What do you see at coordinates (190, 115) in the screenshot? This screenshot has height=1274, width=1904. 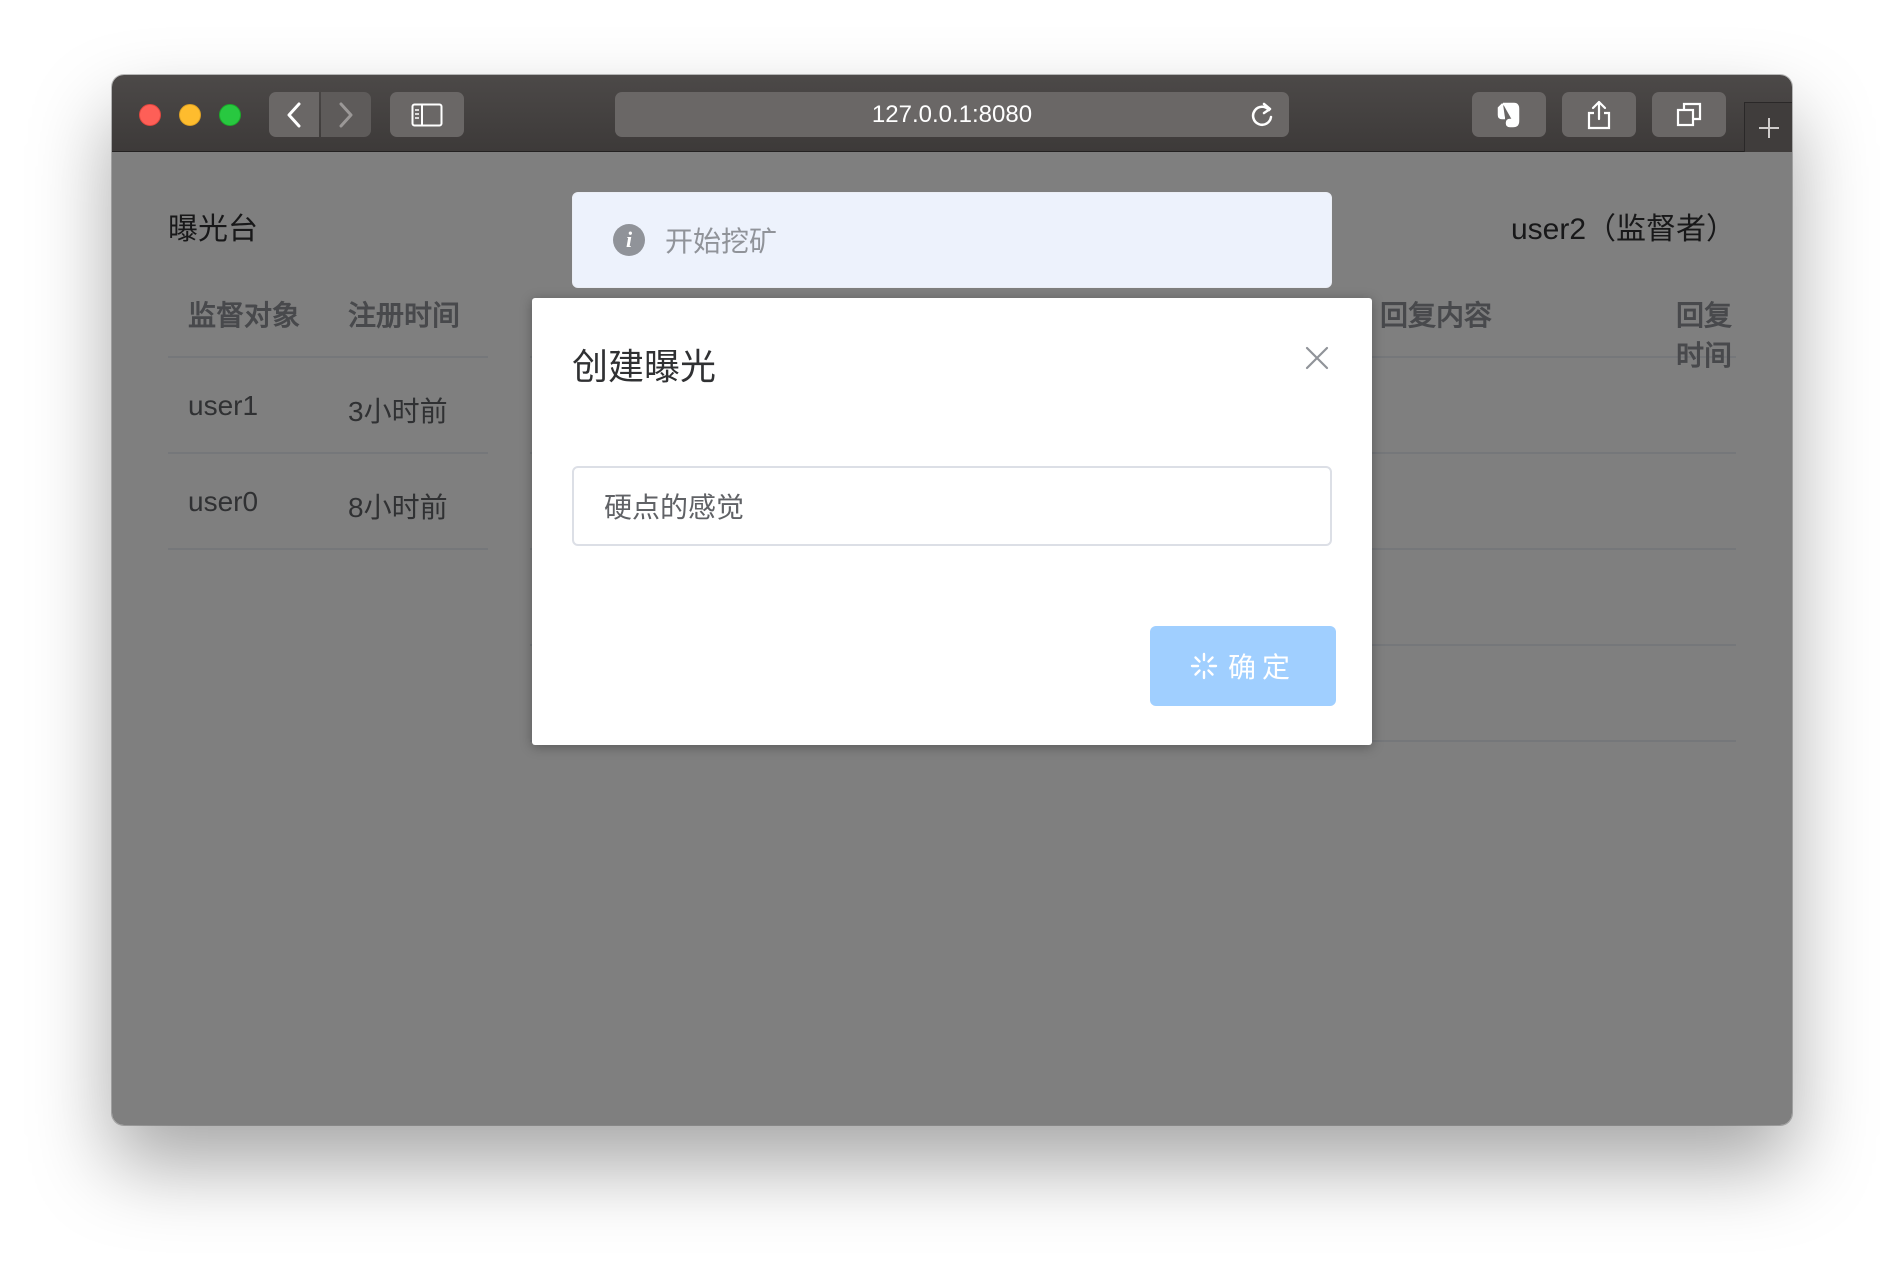 I see `minimize-window-button` at bounding box center [190, 115].